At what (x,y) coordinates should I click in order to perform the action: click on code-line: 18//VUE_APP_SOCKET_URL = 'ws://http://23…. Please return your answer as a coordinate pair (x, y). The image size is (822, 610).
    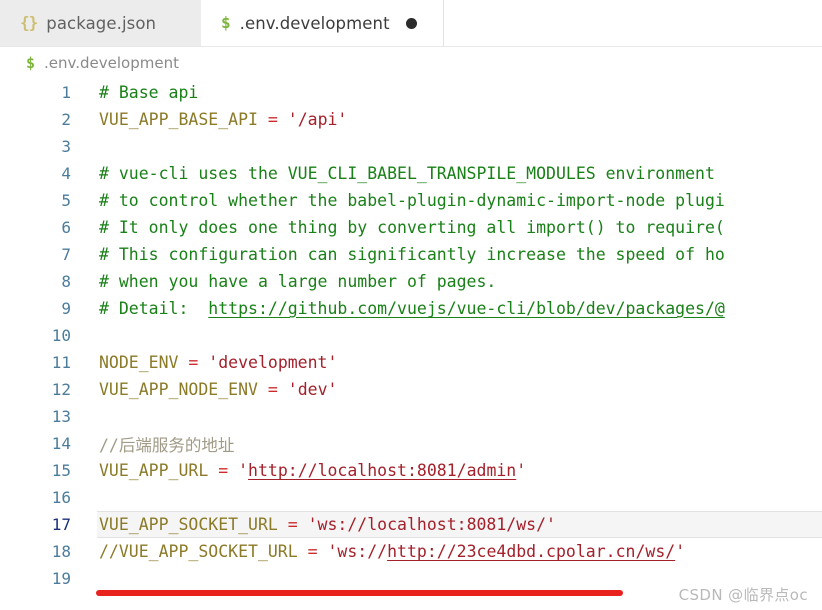
    Looking at the image, I should click on (411, 551).